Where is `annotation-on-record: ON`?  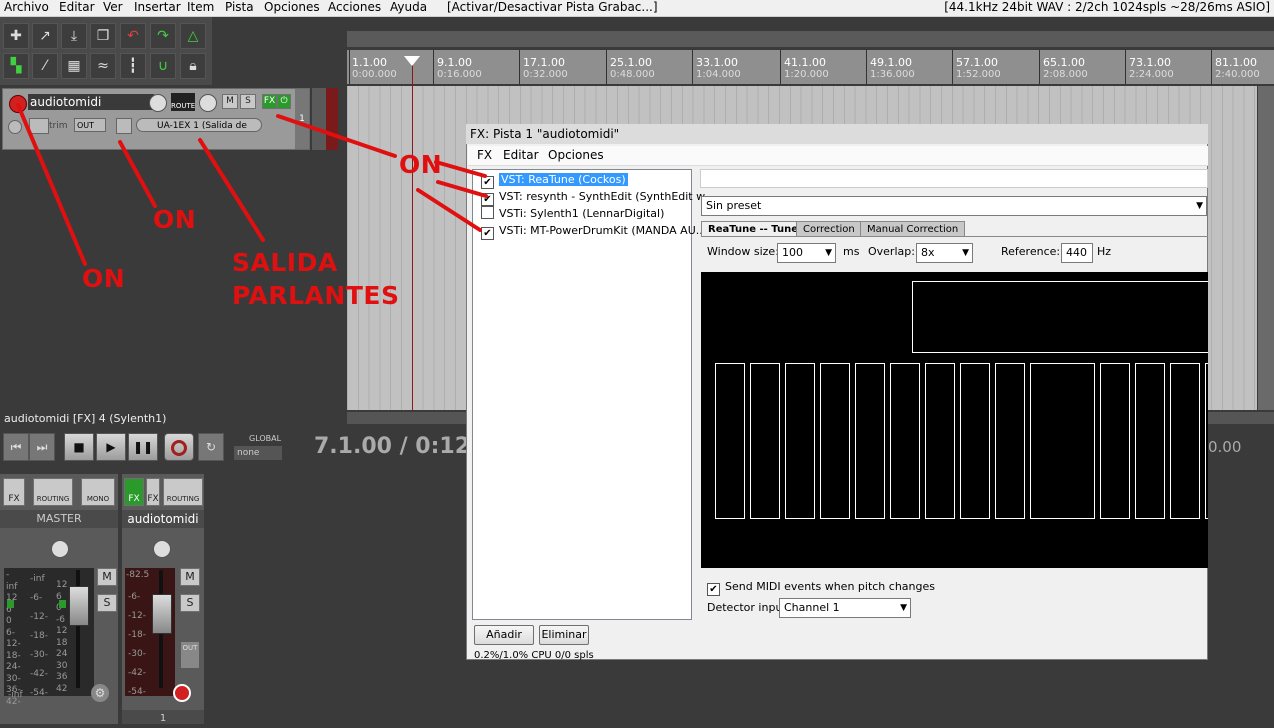
annotation-on-record: ON is located at coordinates (104, 278).